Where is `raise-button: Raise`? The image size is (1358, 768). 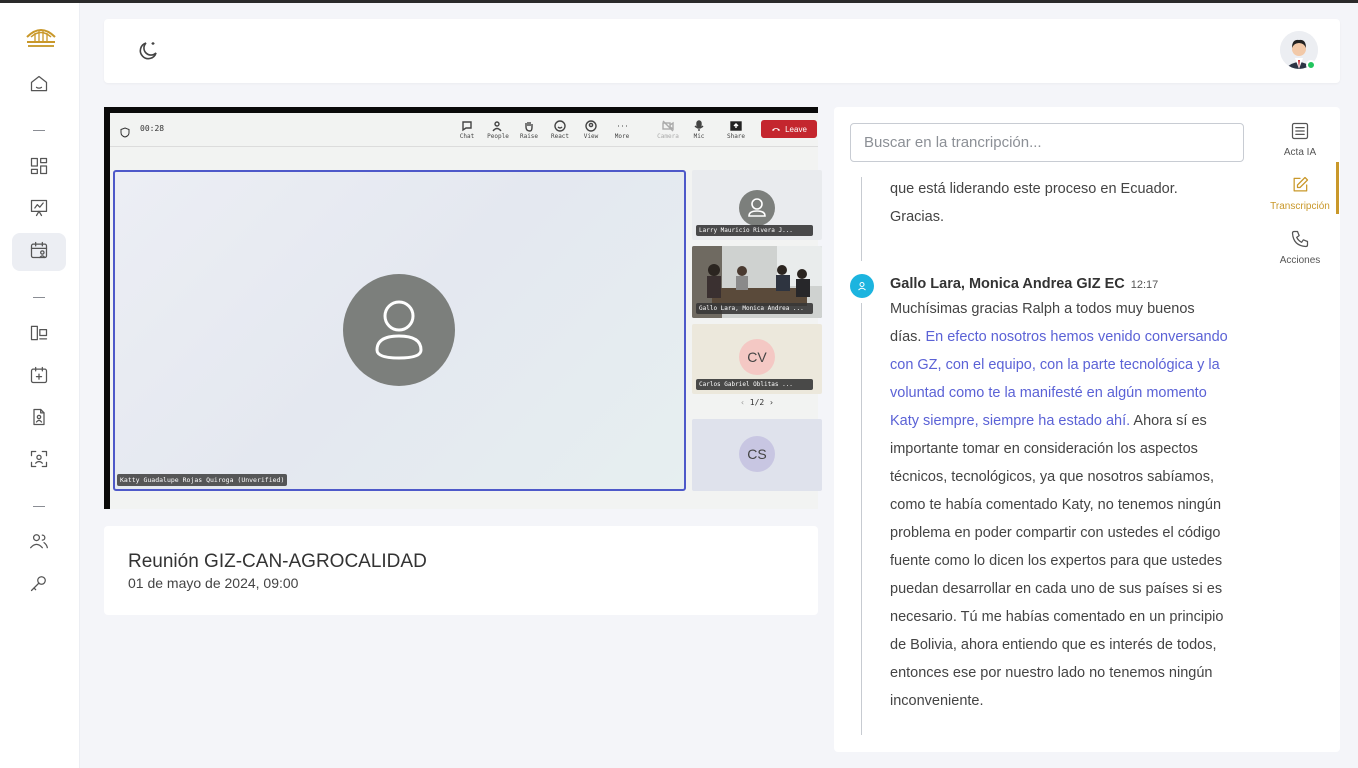 raise-button: Raise is located at coordinates (529, 129).